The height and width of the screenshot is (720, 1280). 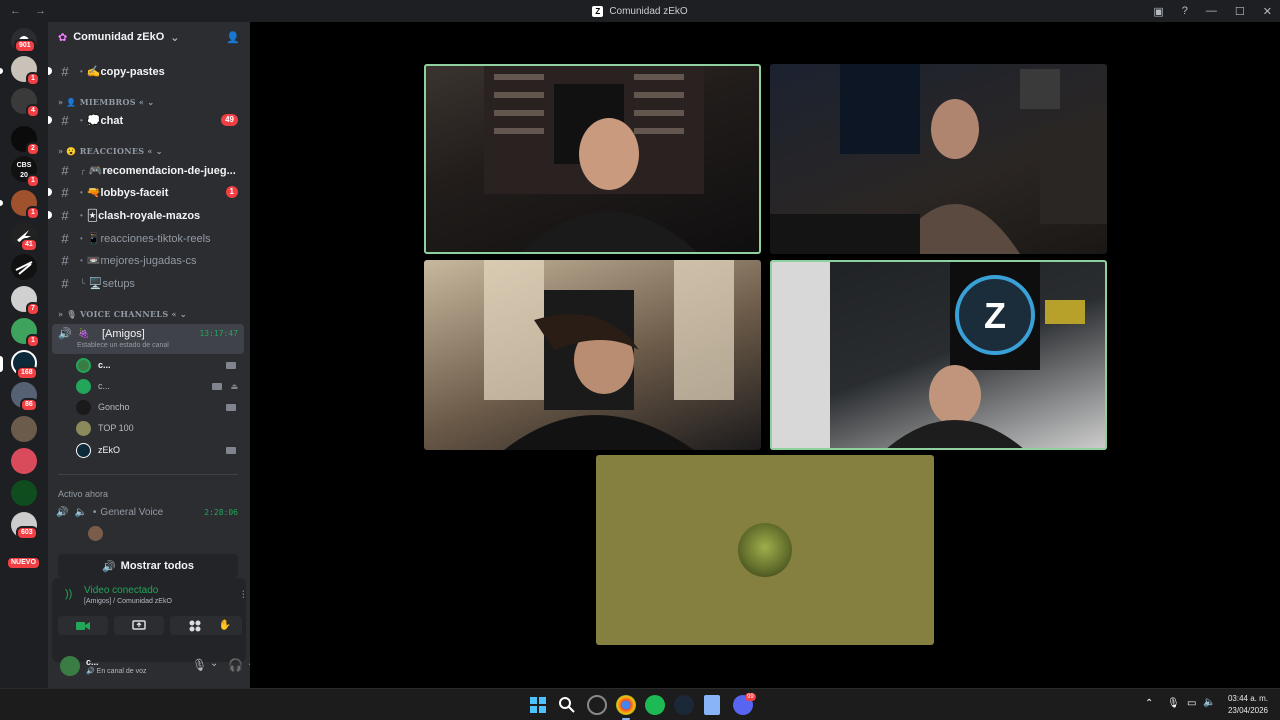 I want to click on active-now-label: Activo ahora, so click(x=83, y=494).